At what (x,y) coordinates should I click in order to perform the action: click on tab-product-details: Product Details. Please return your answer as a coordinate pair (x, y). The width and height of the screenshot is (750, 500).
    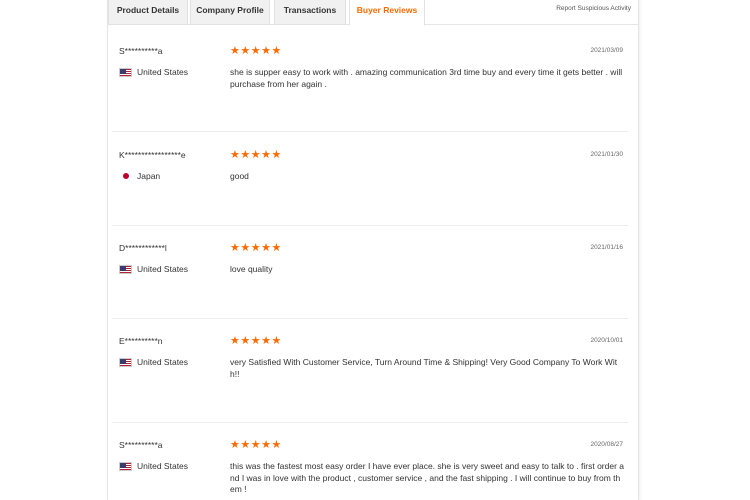
    Looking at the image, I should click on (148, 12).